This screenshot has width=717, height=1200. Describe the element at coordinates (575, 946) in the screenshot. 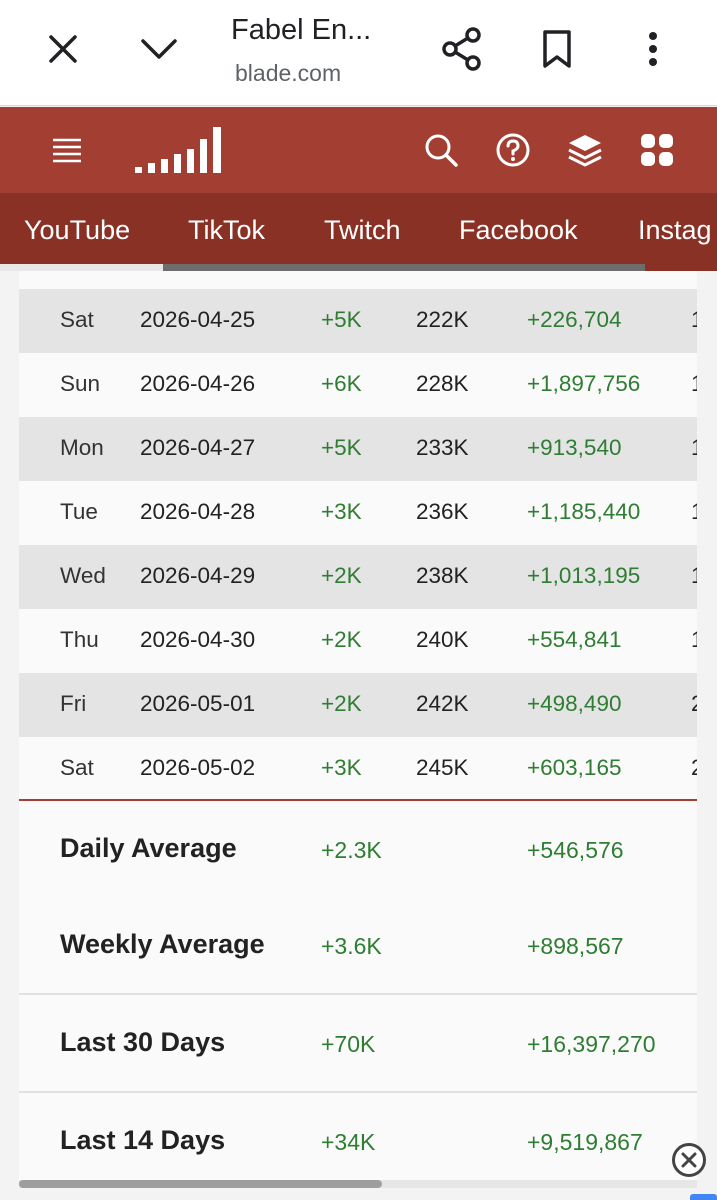

I see `summary-view-change: +898,567` at that location.